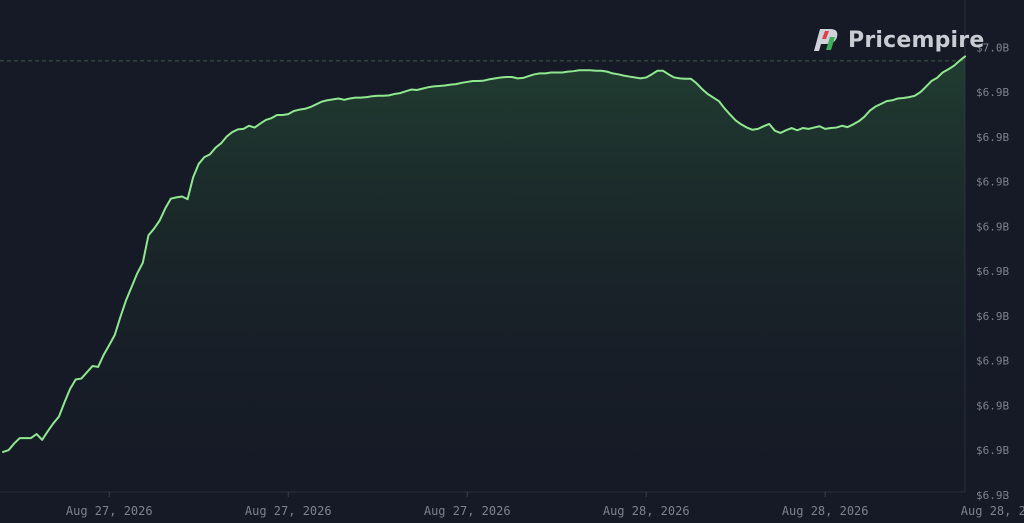 The image size is (1024, 523). What do you see at coordinates (916, 40) in the screenshot?
I see `brand-name: Pricempire` at bounding box center [916, 40].